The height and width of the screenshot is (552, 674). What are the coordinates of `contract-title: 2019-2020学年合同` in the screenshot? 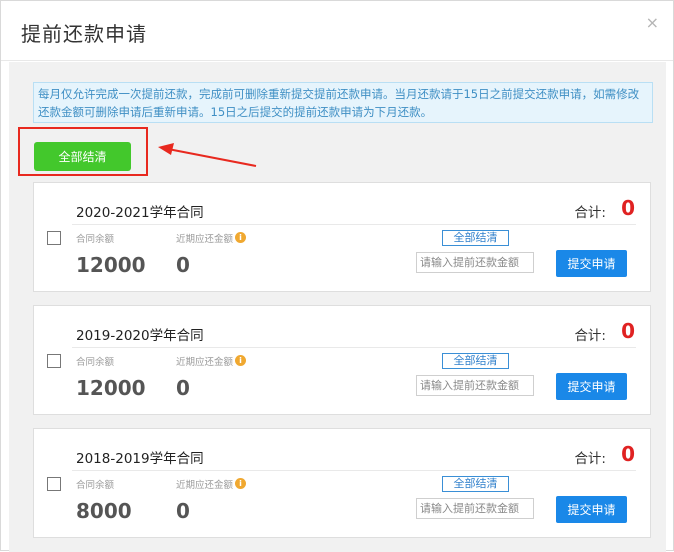 It's located at (140, 336).